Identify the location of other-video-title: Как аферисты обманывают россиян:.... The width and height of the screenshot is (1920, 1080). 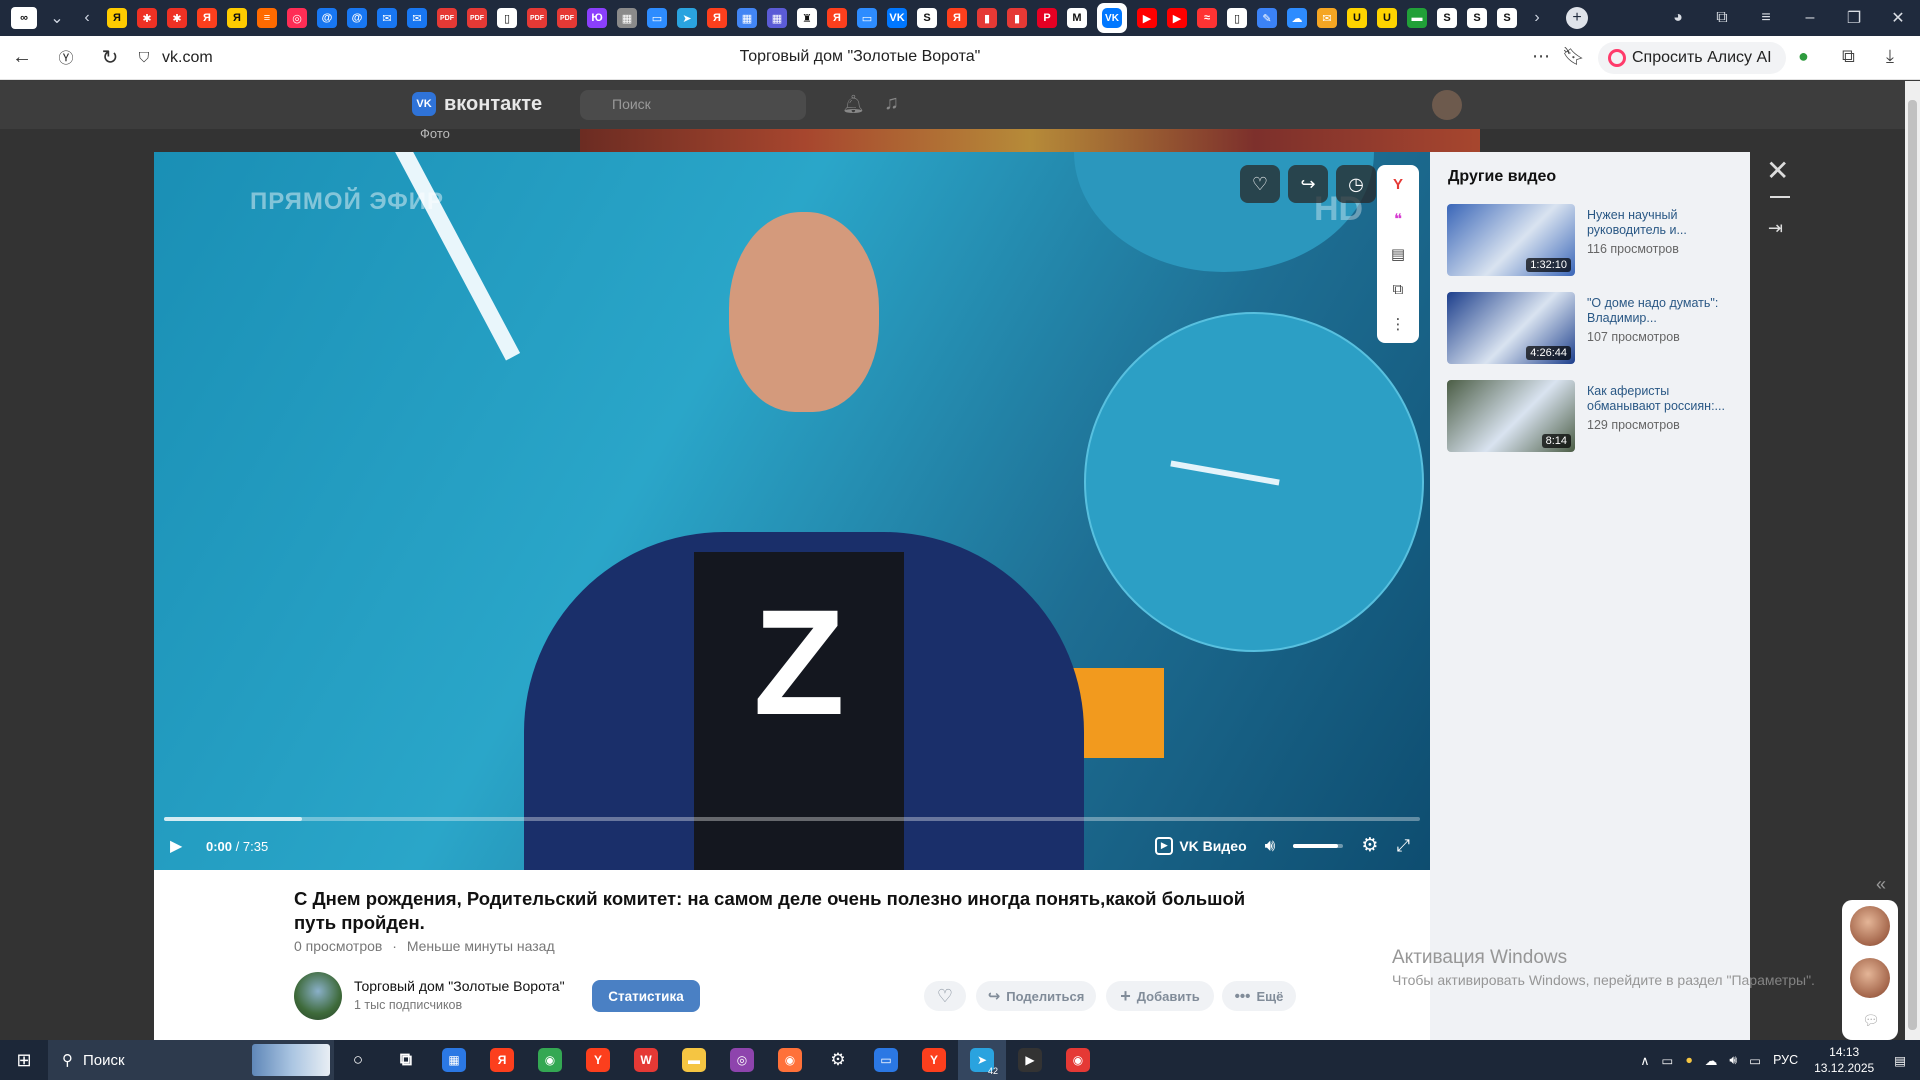
(1663, 399).